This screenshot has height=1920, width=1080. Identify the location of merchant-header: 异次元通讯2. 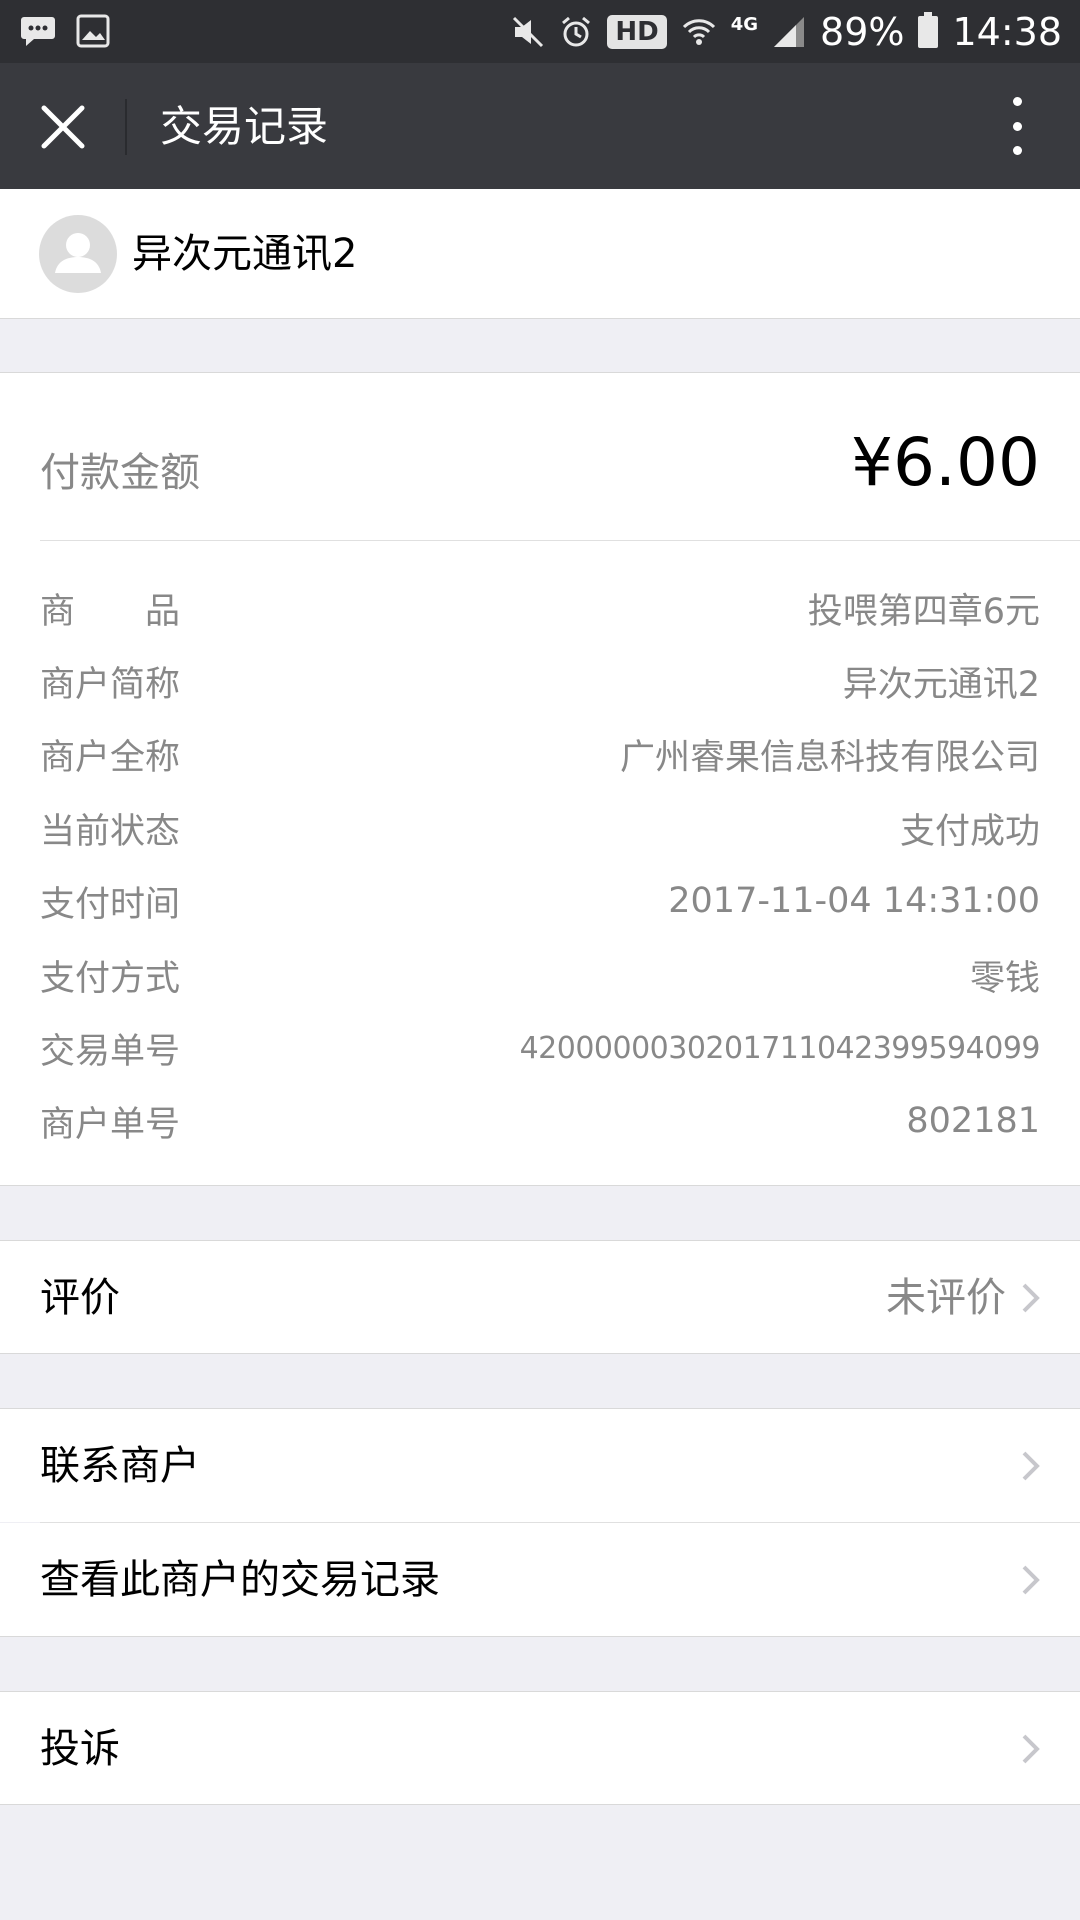
(540, 254).